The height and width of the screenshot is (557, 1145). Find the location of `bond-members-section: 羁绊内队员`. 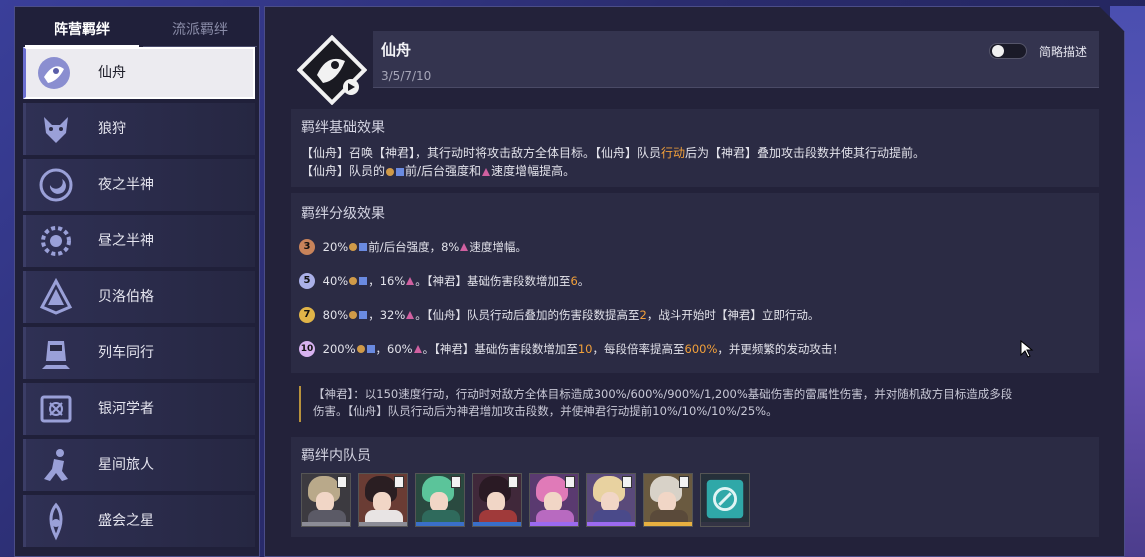

bond-members-section: 羁绊内队员 is located at coordinates (695, 487).